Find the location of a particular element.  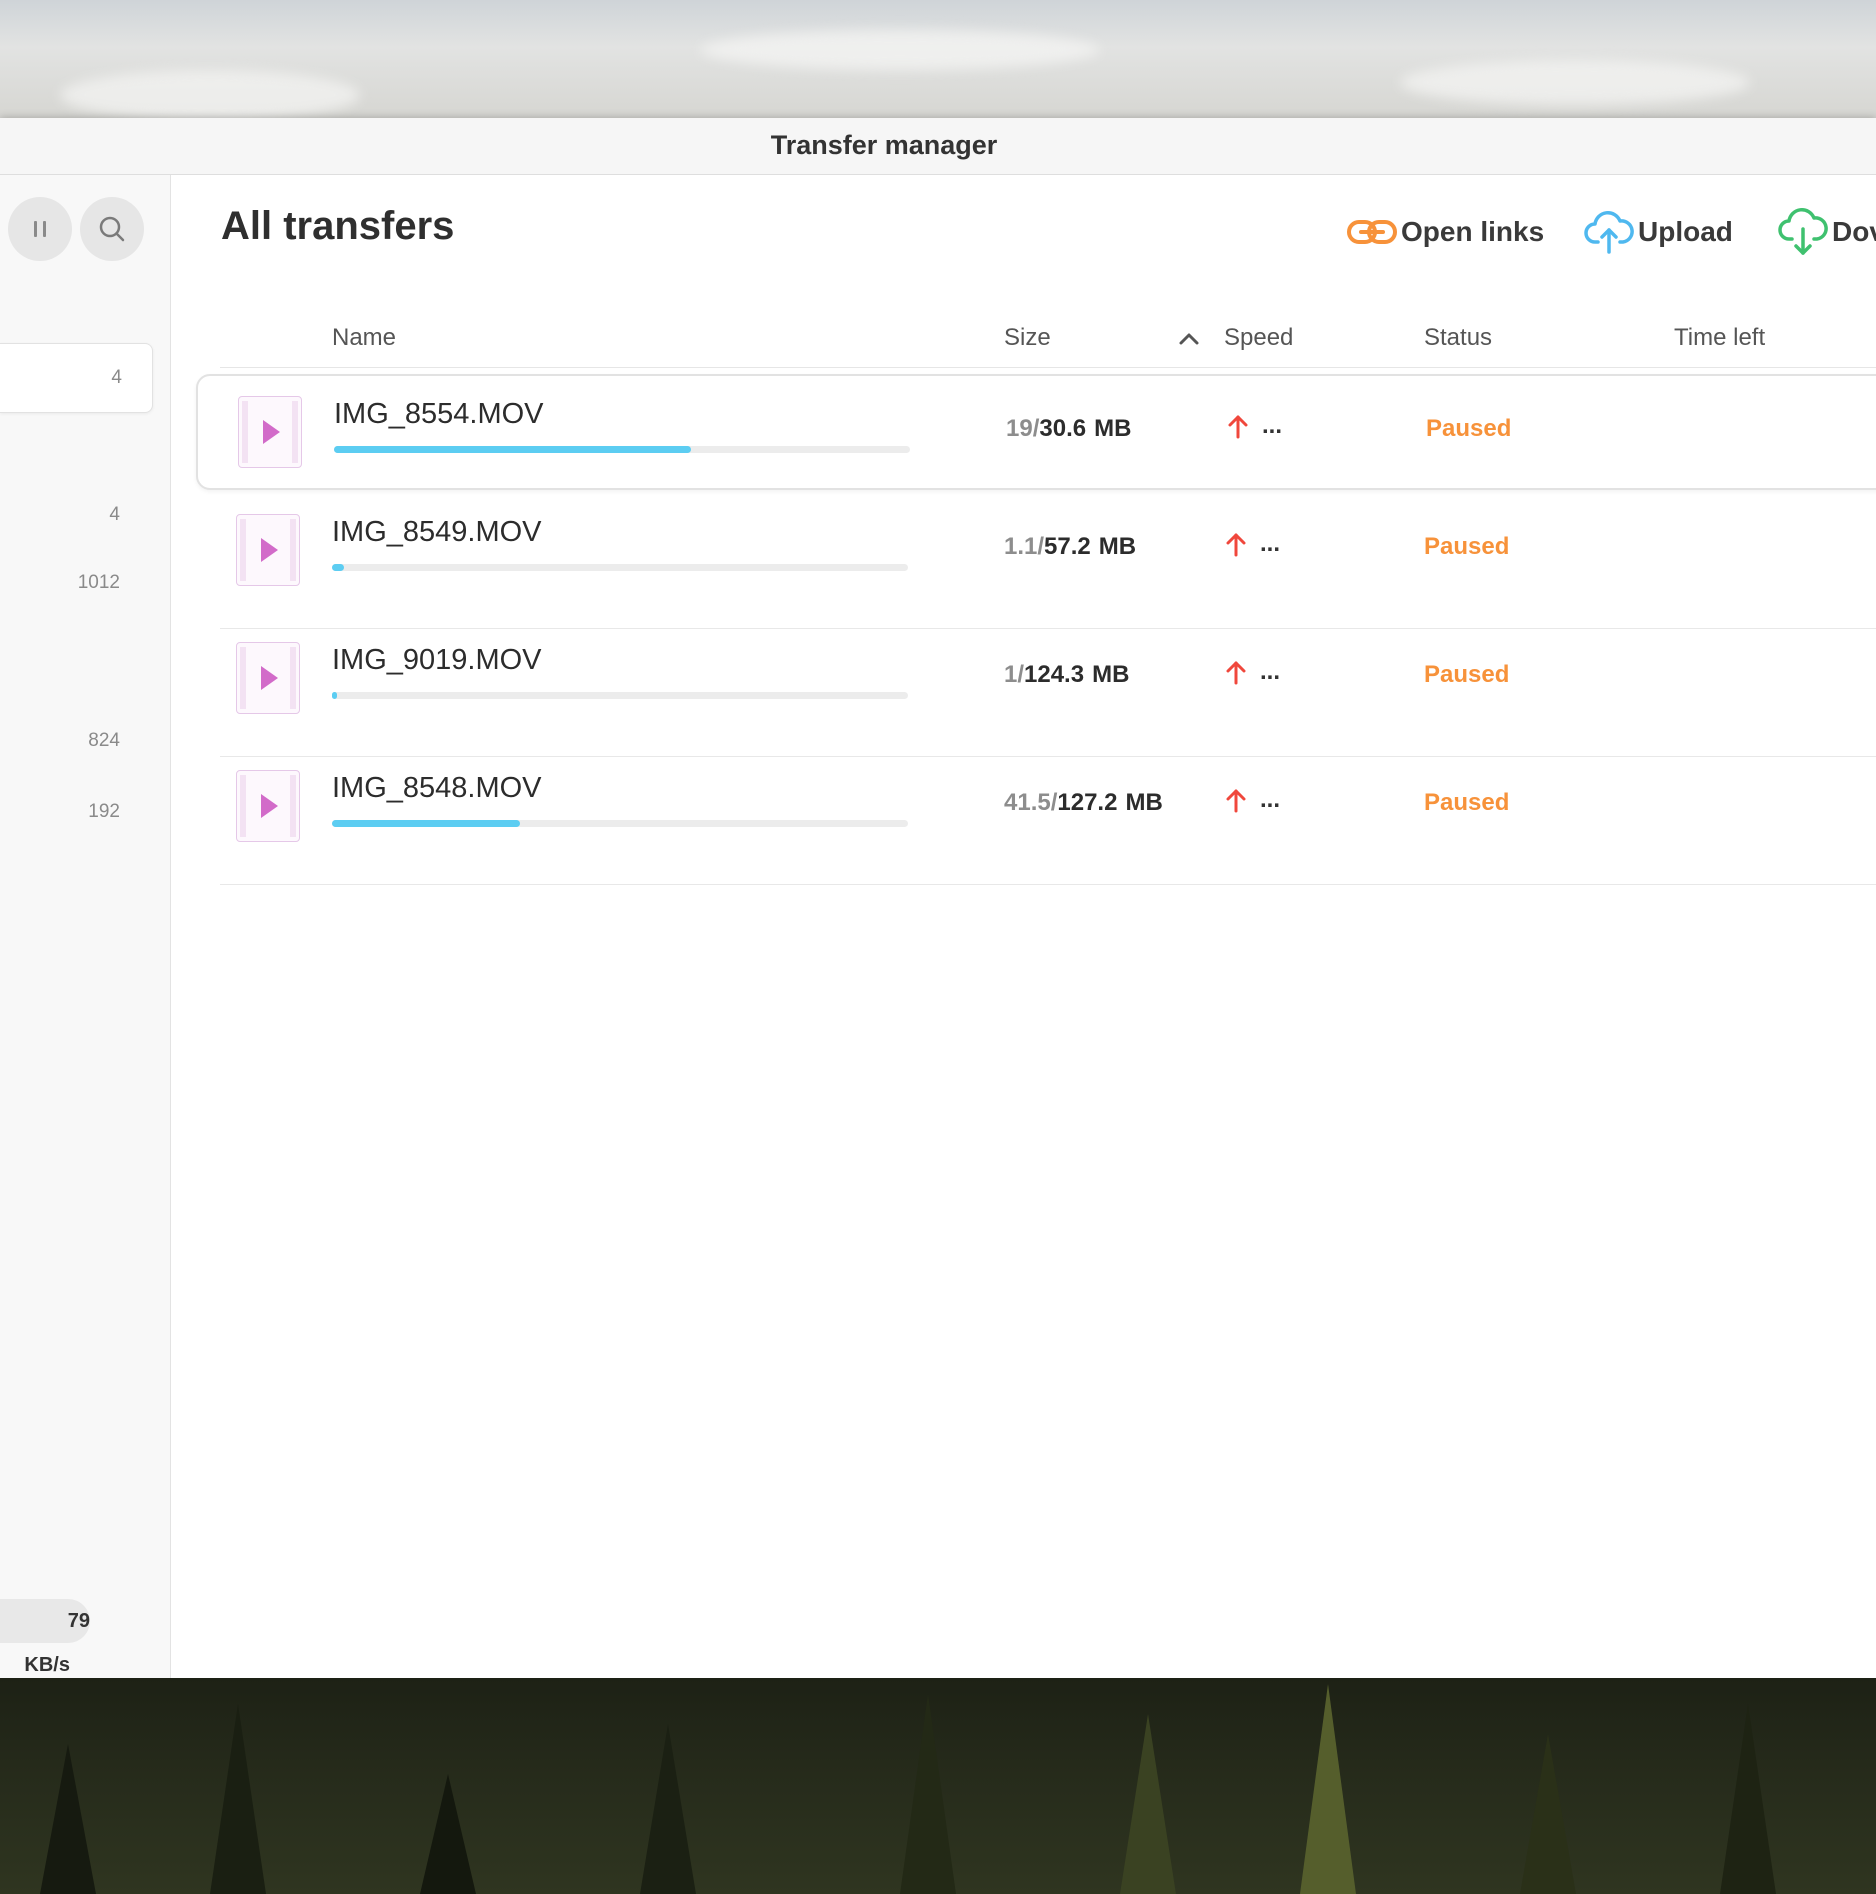

file-name: IMG_9019.MOV is located at coordinates (437, 660).